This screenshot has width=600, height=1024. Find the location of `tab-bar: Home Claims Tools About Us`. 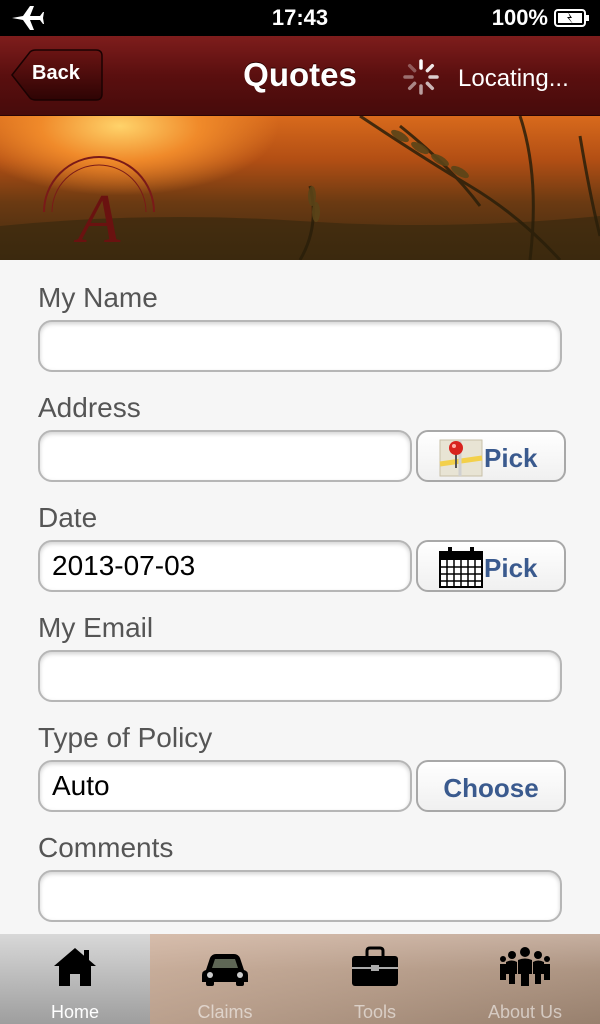

tab-bar: Home Claims Tools About Us is located at coordinates (300, 979).